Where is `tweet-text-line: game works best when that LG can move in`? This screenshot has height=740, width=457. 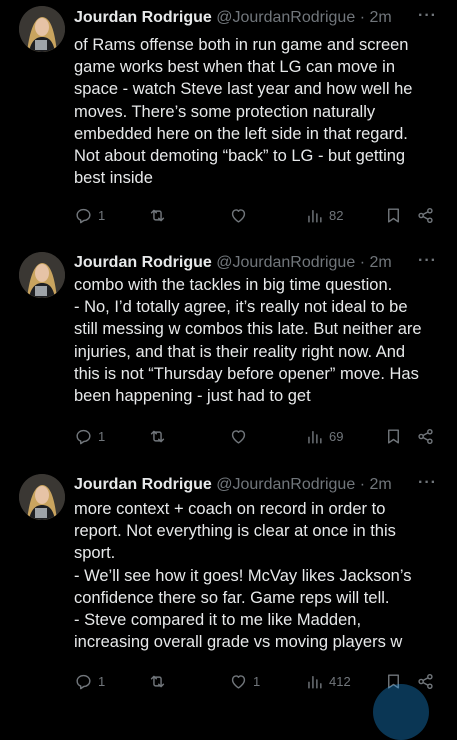
tweet-text-line: game works best when that LG can move in is located at coordinates (234, 67).